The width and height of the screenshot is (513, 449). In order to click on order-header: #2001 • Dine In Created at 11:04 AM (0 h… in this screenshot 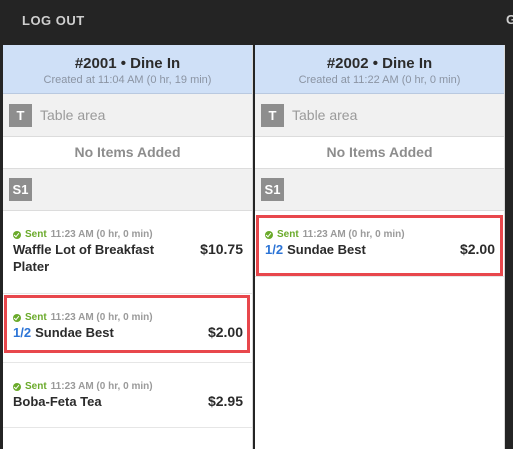, I will do `click(127, 69)`.